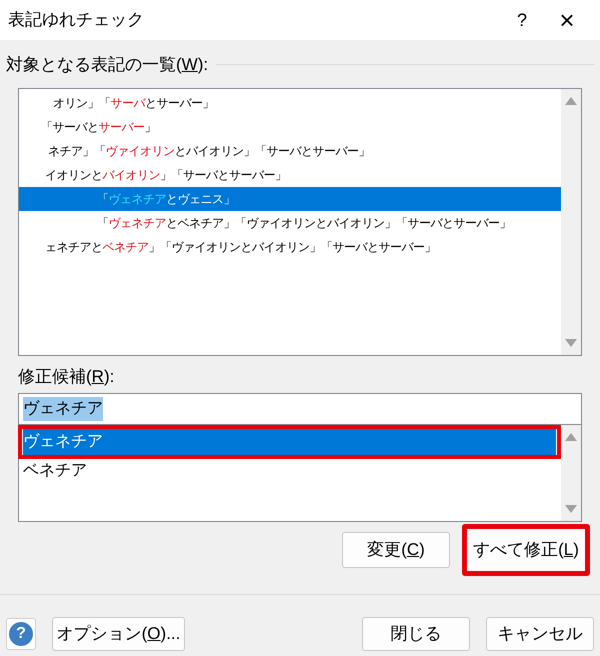  What do you see at coordinates (300, 409) in the screenshot?
I see `candidate-input-field: ヴェネチア` at bounding box center [300, 409].